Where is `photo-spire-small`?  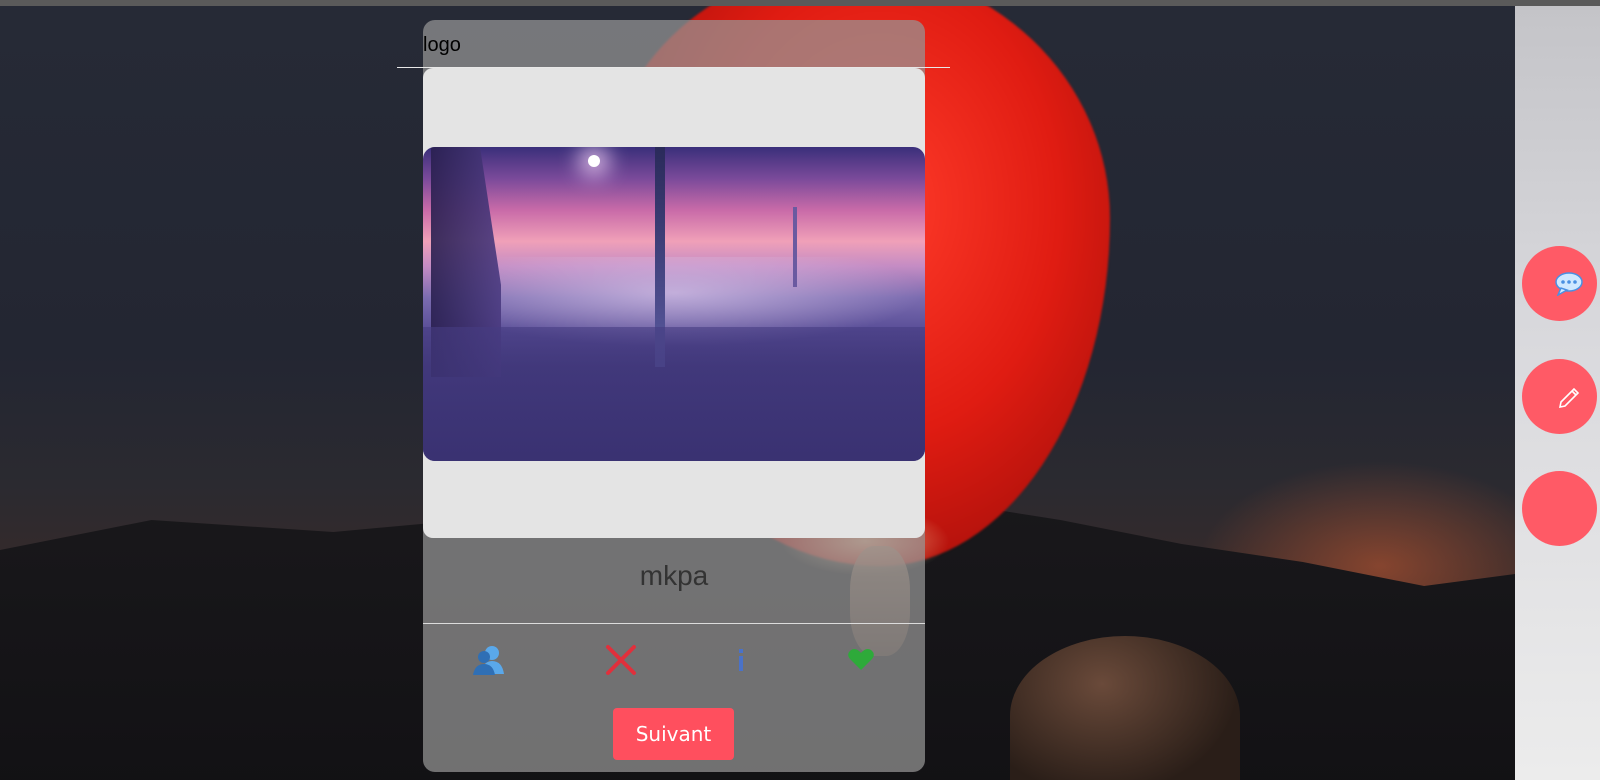
photo-spire-small is located at coordinates (795, 247).